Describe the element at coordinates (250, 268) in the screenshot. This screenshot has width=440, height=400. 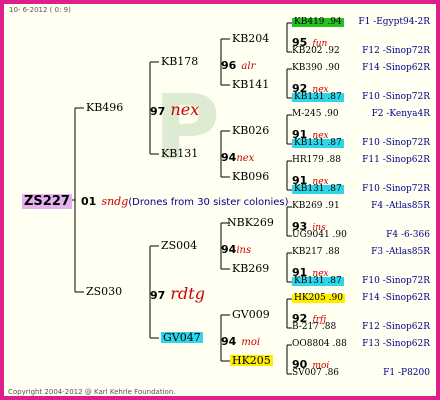
I see `gen3-node-name: KB269` at that location.